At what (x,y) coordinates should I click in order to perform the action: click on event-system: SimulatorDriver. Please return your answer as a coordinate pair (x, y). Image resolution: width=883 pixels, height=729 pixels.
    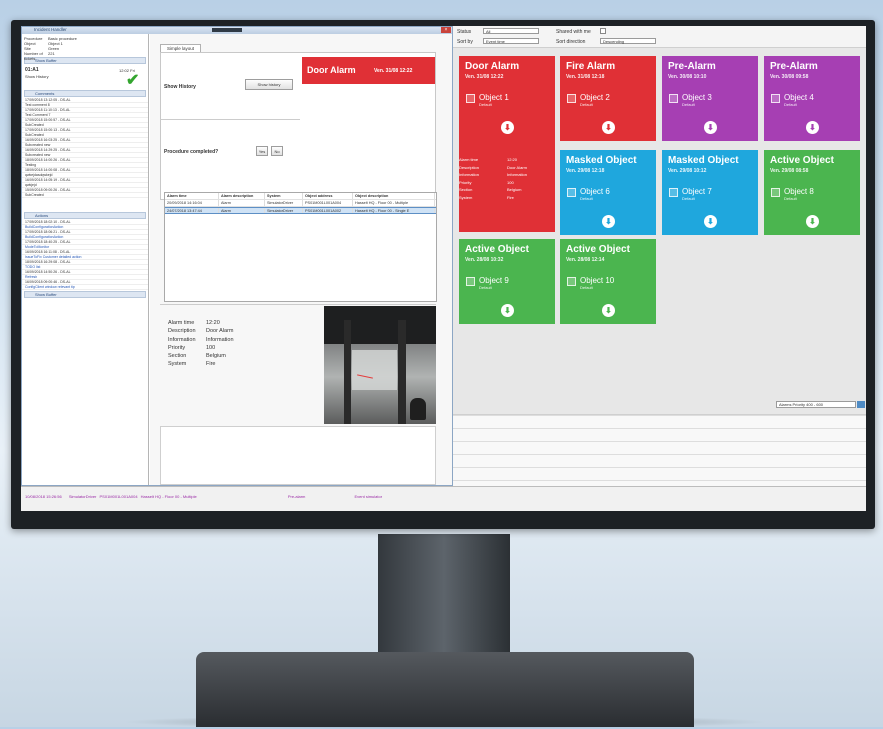
    Looking at the image, I should click on (82, 496).